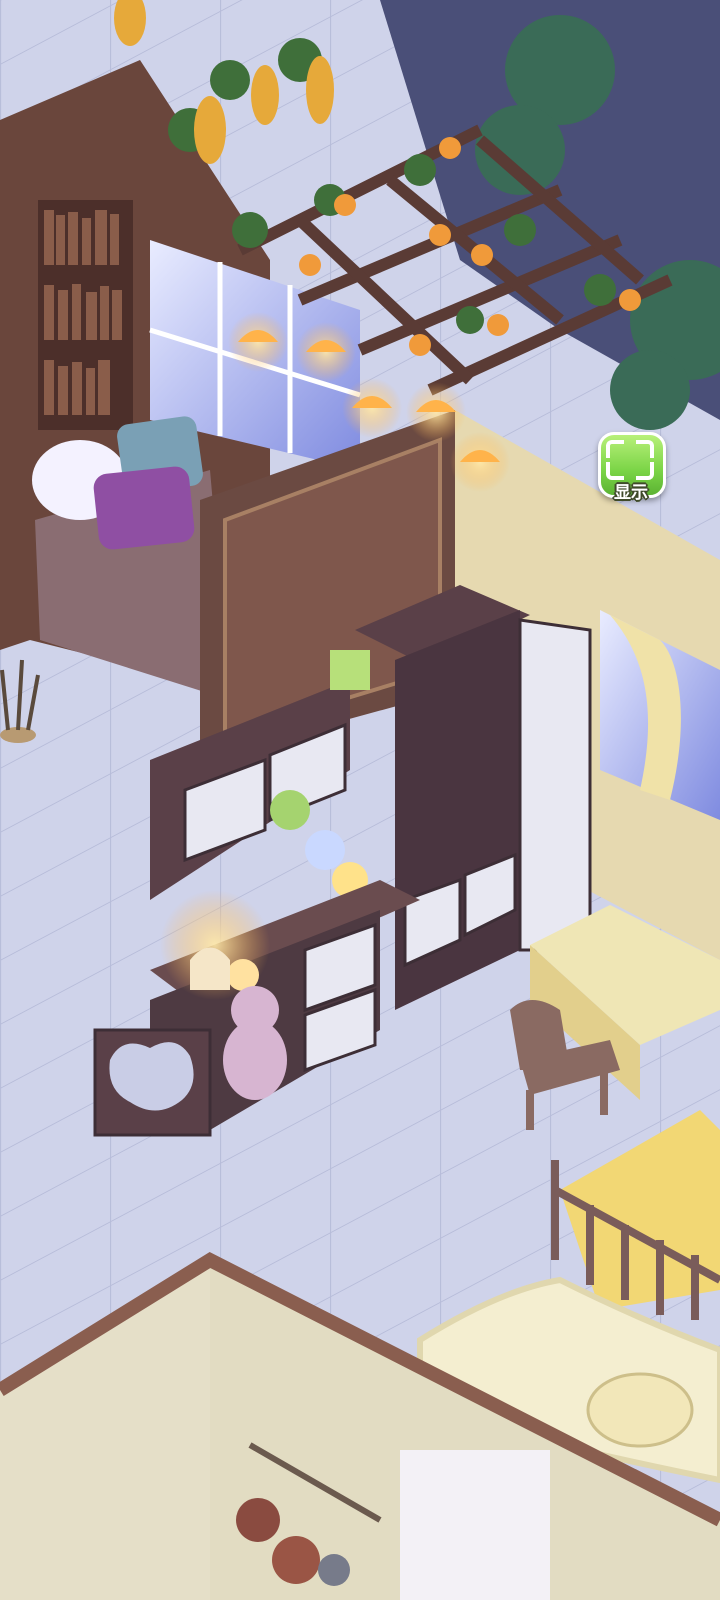  I want to click on expand-frame-icon, so click(615, 449).